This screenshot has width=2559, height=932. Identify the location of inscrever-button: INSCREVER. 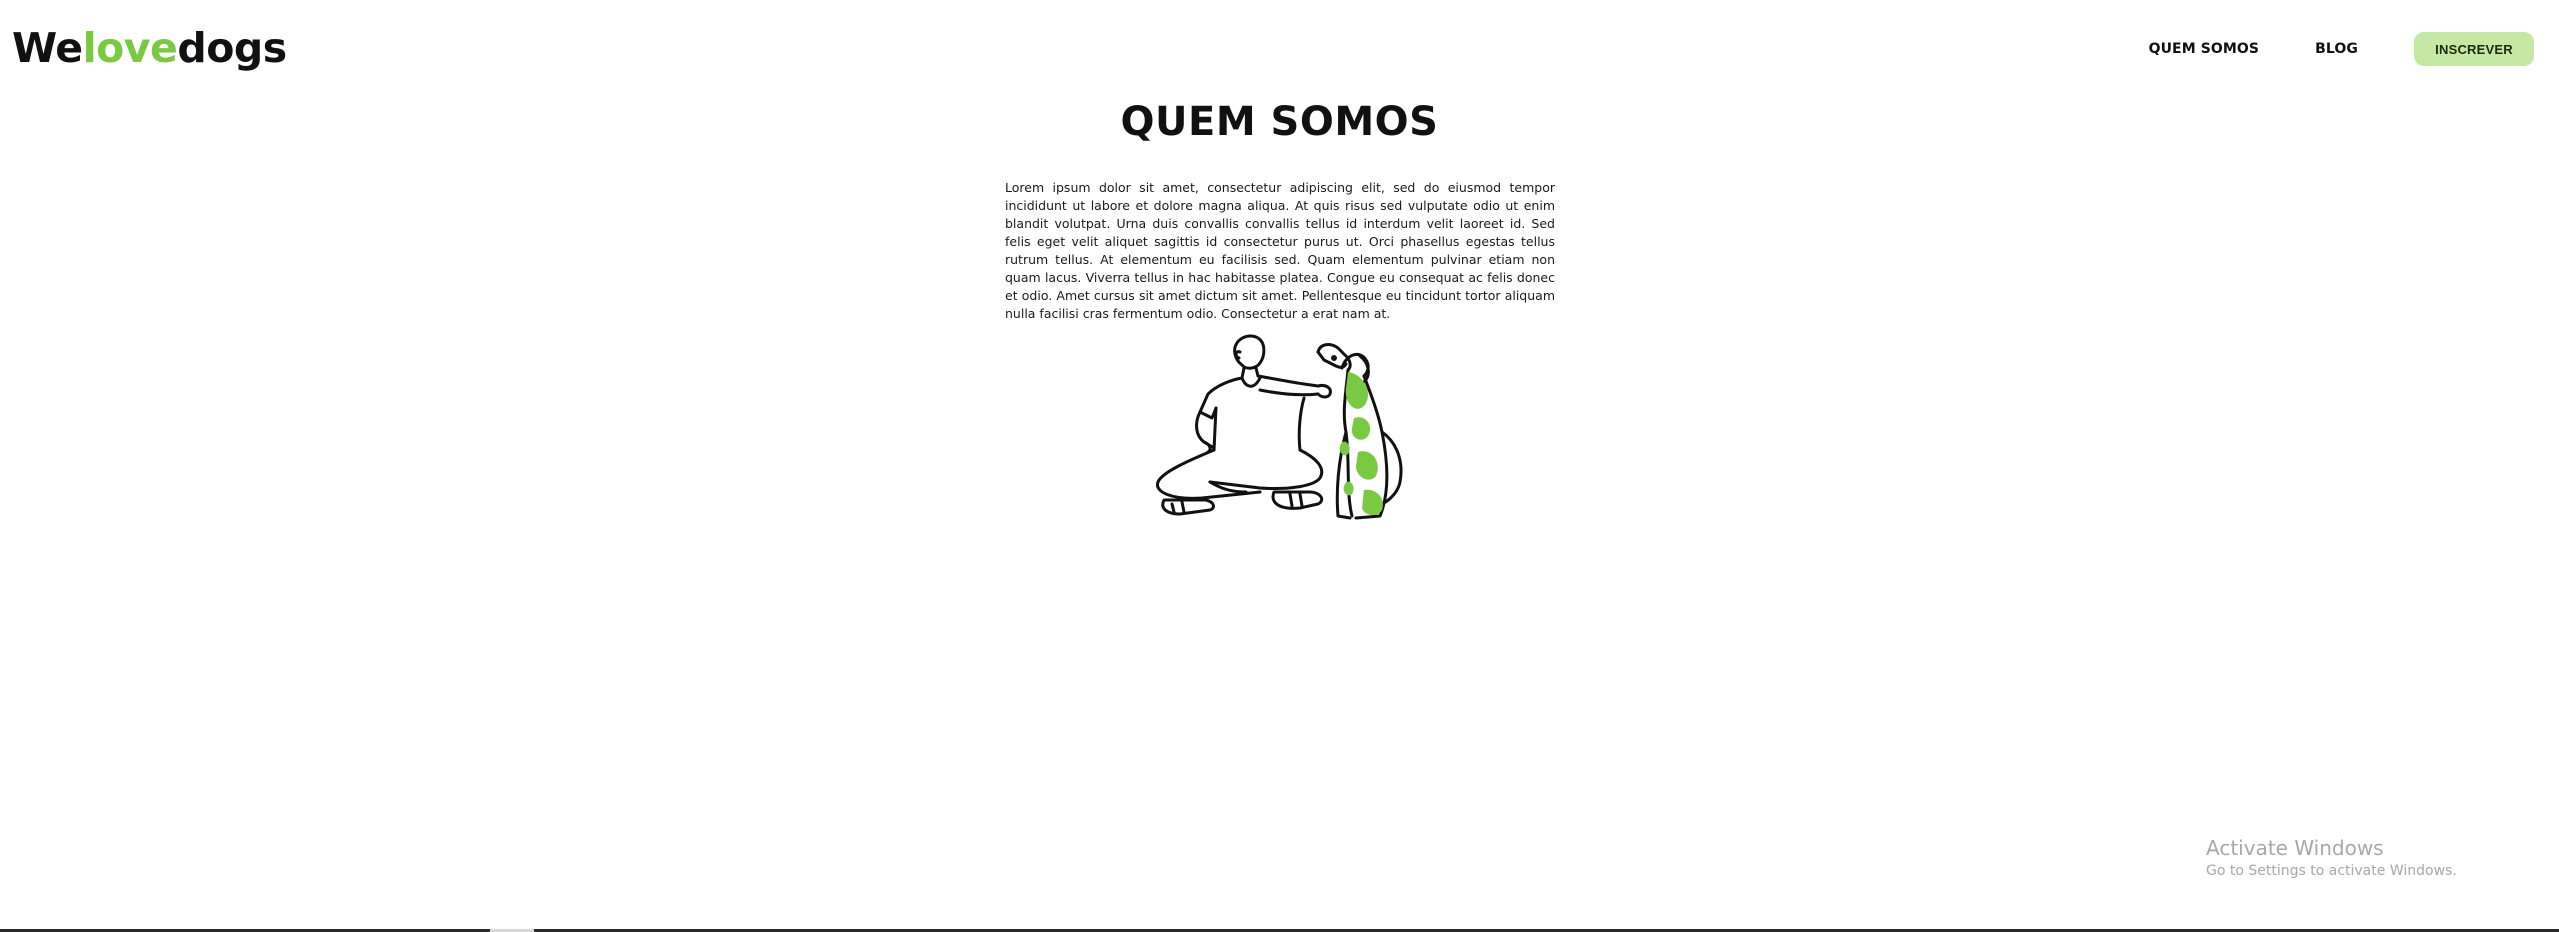
(2474, 49).